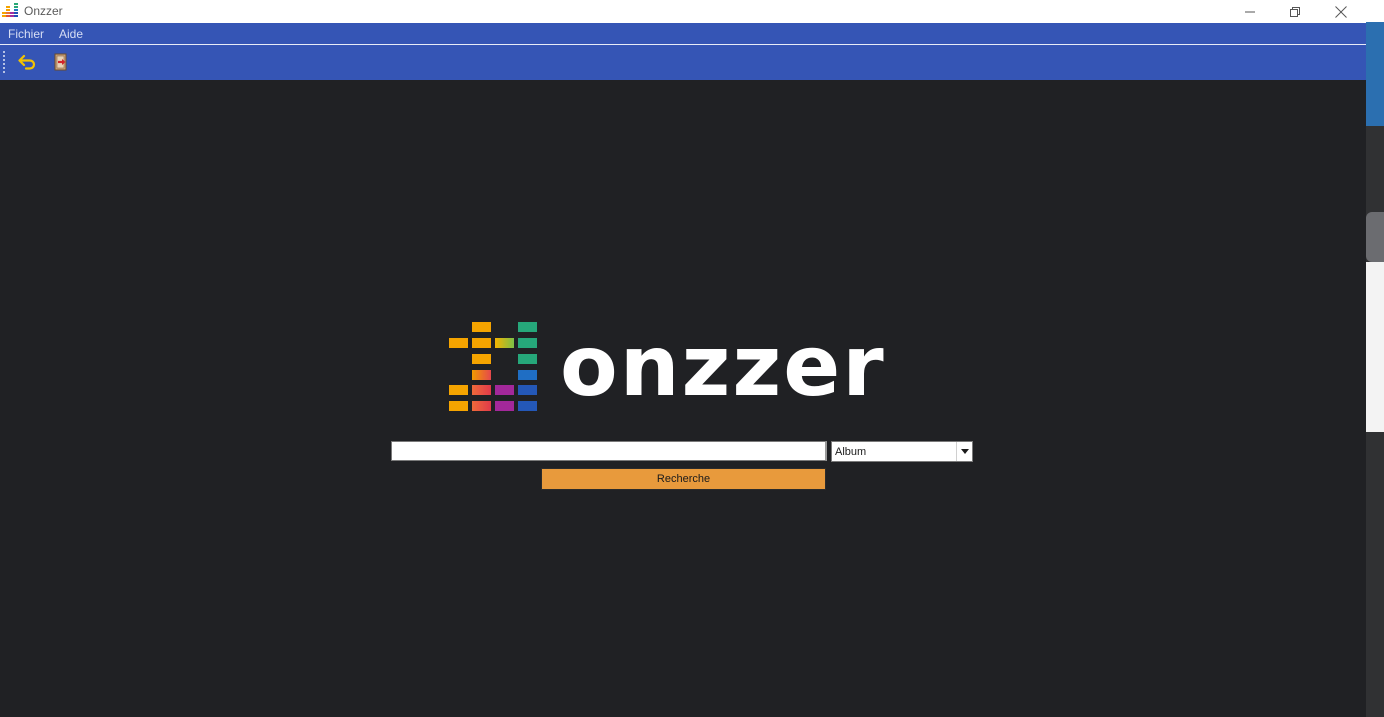 The width and height of the screenshot is (1384, 717). Describe the element at coordinates (851, 452) in the screenshot. I see `search-type-value: Album` at that location.